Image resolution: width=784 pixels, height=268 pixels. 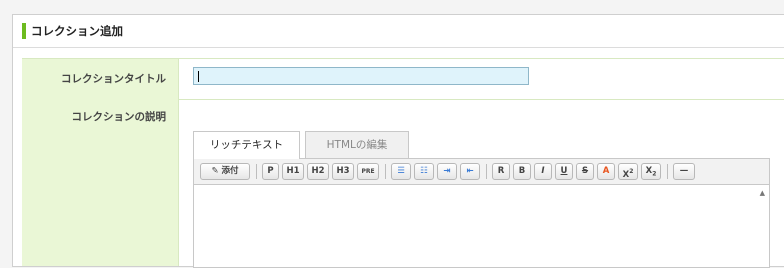 I want to click on ordered-list-button: ☰, so click(x=401, y=171).